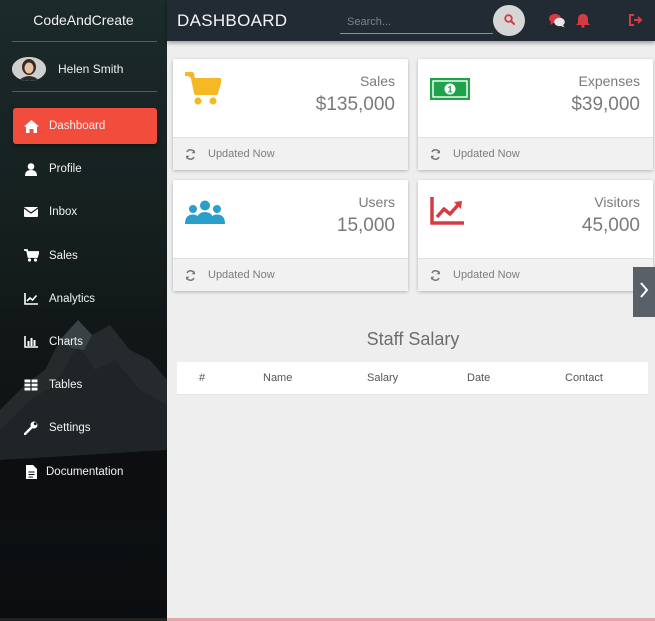 This screenshot has width=655, height=621. What do you see at coordinates (66, 341) in the screenshot?
I see `sidebar-item-label: Charts` at bounding box center [66, 341].